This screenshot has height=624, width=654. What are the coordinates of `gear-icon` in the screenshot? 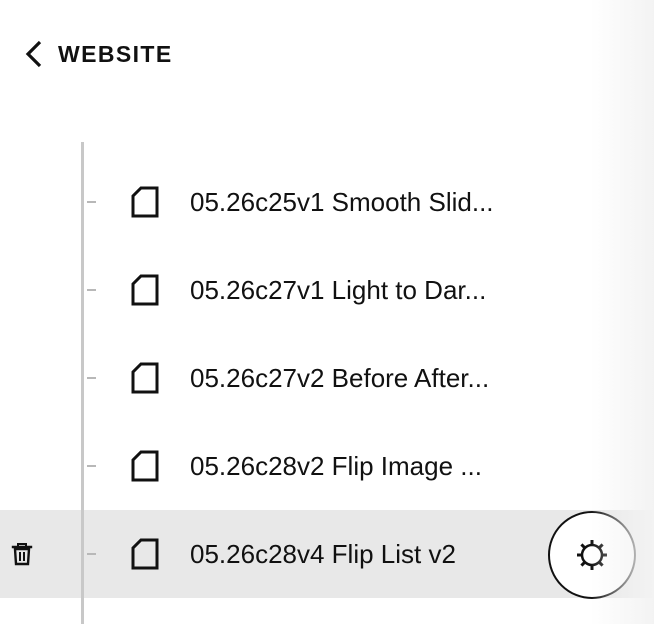 It's located at (592, 555).